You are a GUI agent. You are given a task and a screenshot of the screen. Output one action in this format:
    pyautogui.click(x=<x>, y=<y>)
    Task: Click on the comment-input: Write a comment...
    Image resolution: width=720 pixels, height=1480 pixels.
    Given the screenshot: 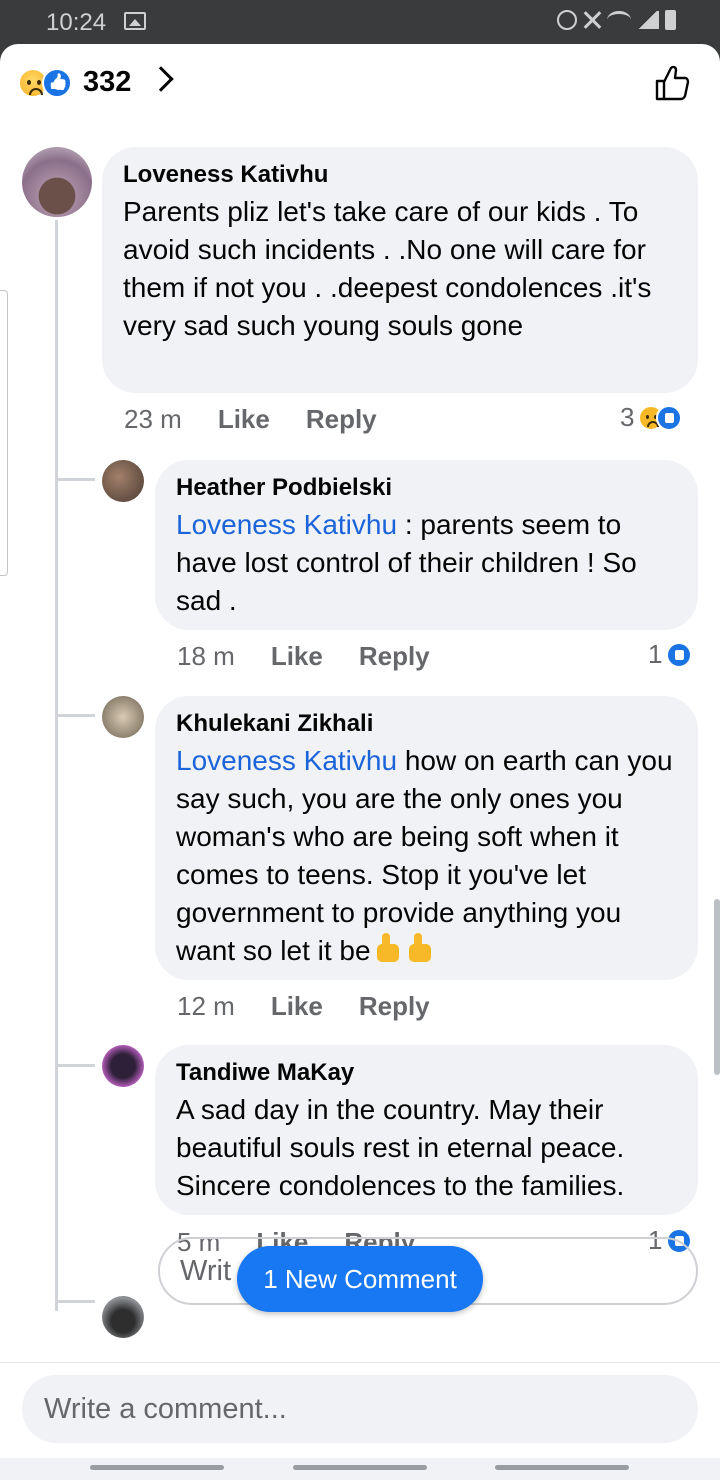 What is the action you would take?
    pyautogui.click(x=360, y=1409)
    